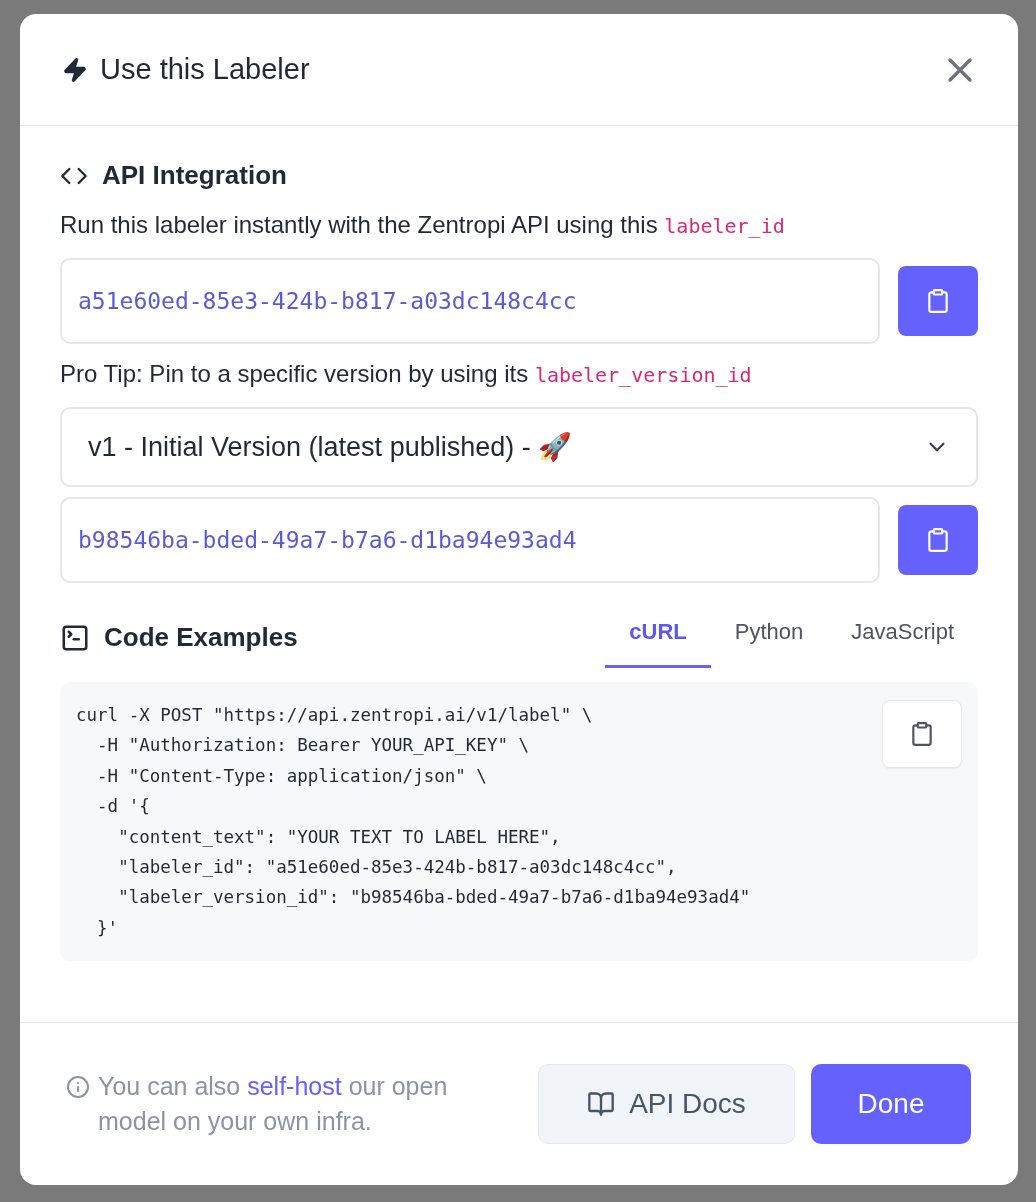  What do you see at coordinates (273, 1104) in the screenshot?
I see `footer-note: You can also self-host our open model on your own infra.` at bounding box center [273, 1104].